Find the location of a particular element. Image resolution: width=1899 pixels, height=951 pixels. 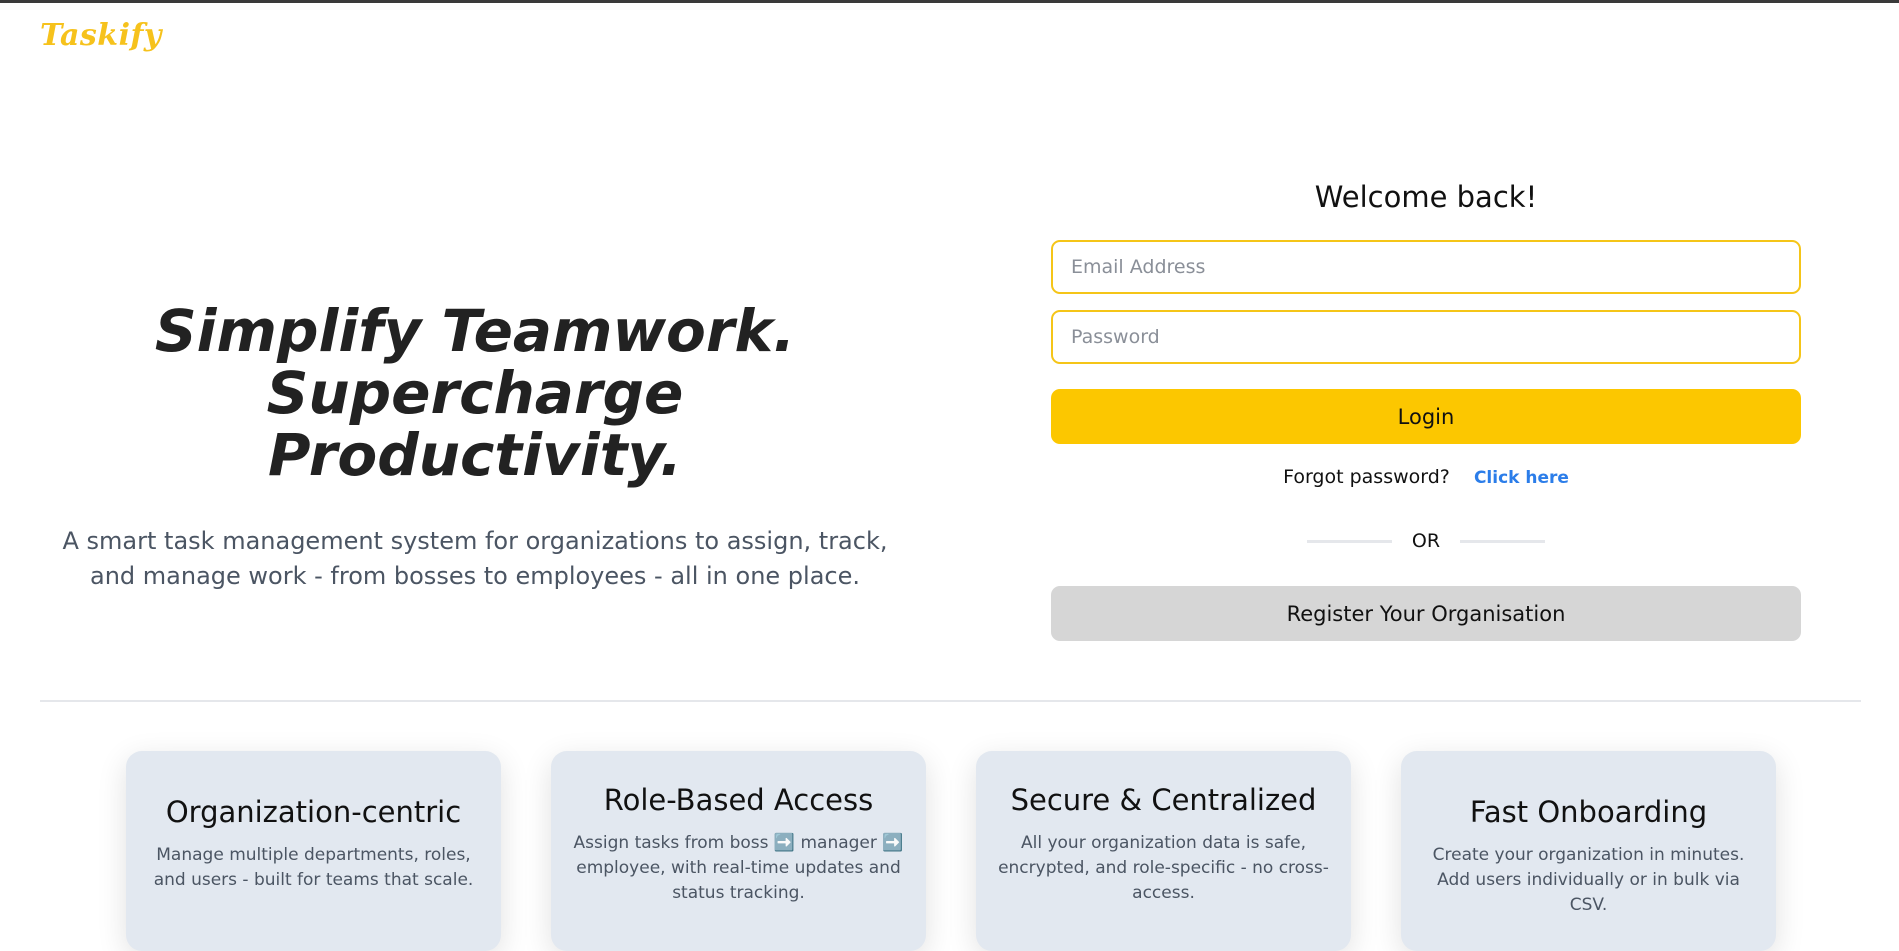

or-separator: OR is located at coordinates (1426, 541).